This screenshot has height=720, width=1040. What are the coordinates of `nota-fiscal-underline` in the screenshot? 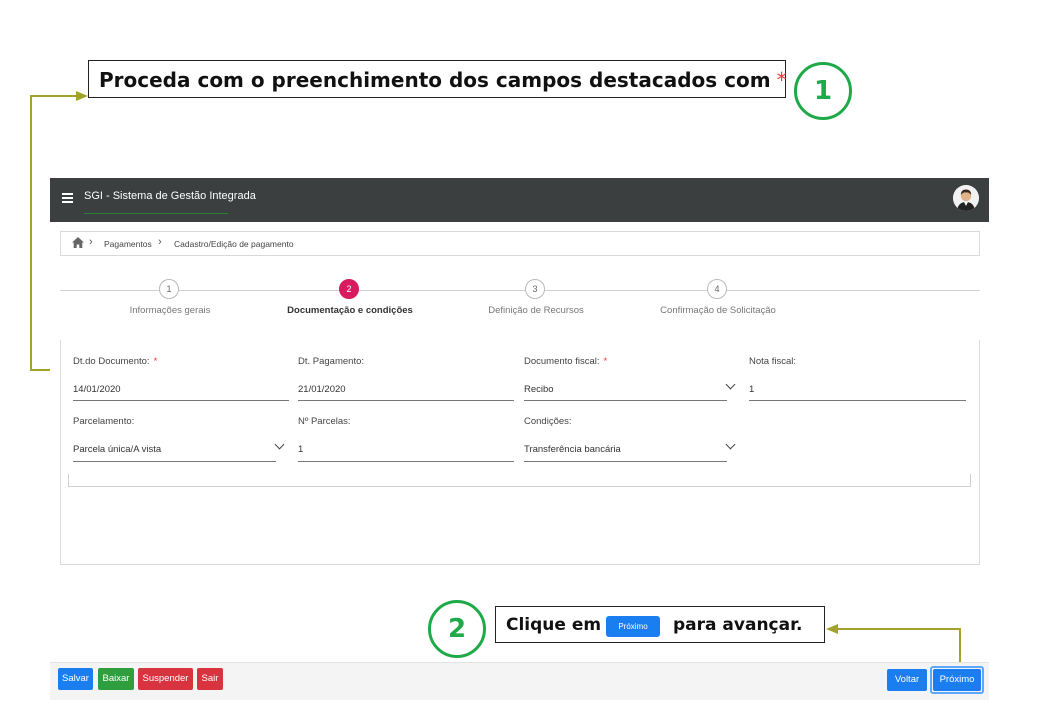 It's located at (857, 400).